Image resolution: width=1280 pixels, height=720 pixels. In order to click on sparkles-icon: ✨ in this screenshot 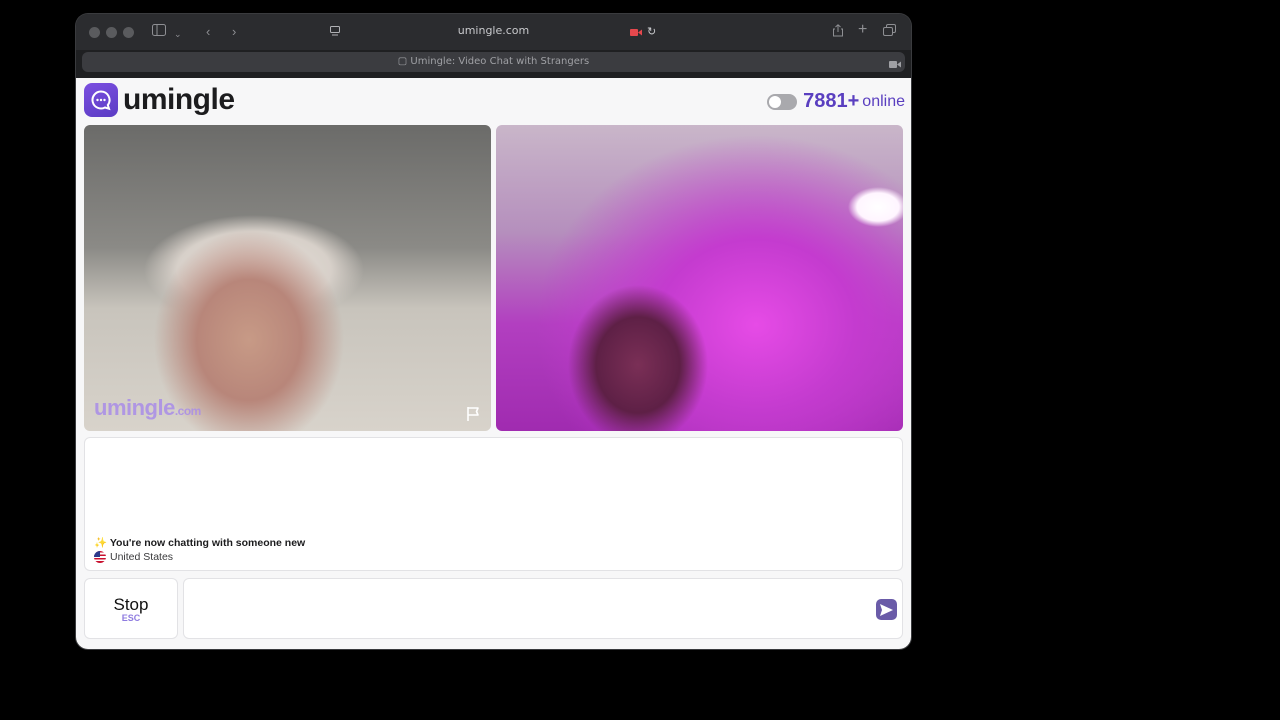, I will do `click(101, 543)`.